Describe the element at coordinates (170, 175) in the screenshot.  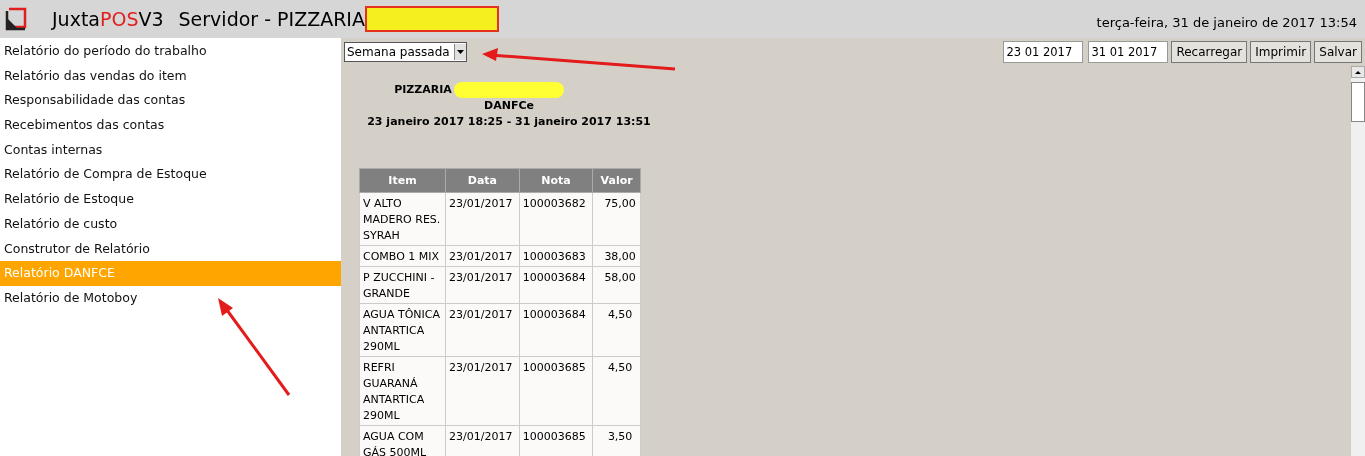
I see `report-menu-item: Relatório de Compra de Estoque` at that location.